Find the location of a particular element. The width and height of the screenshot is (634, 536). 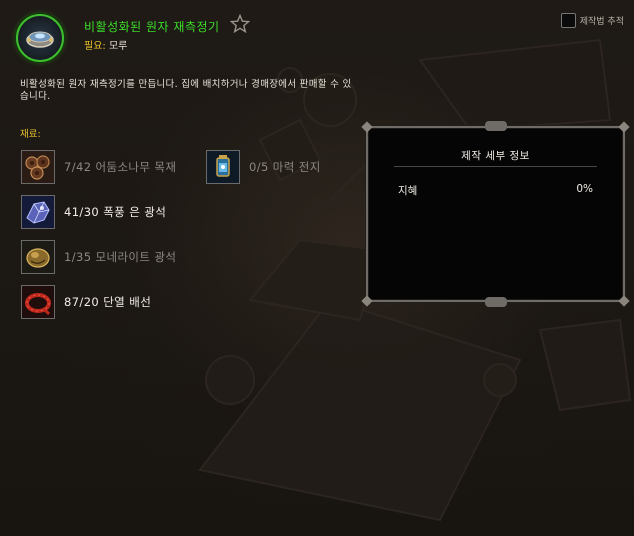

mana-battery-icon is located at coordinates (223, 167).